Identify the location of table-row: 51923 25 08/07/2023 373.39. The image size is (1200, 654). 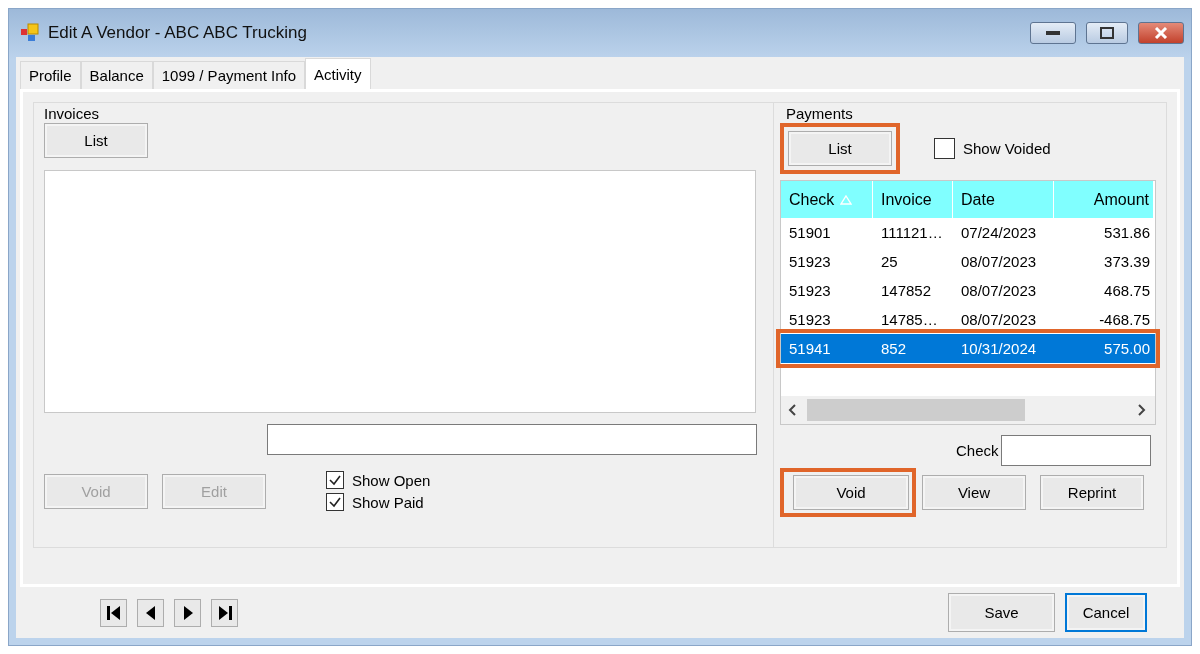
(968, 261).